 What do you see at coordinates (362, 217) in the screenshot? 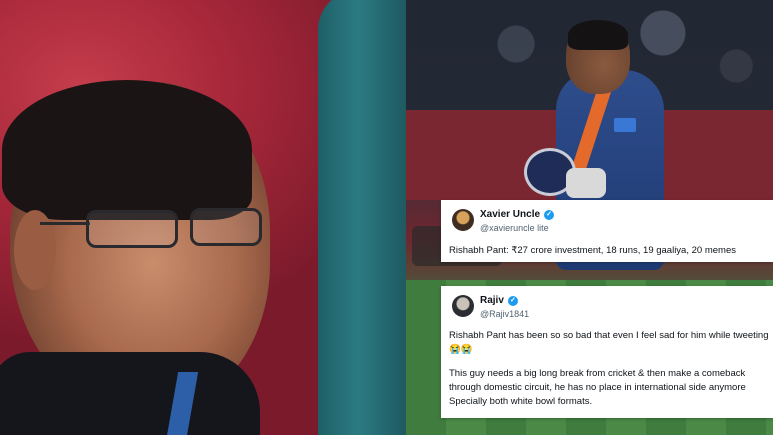
I see `background-figure` at bounding box center [362, 217].